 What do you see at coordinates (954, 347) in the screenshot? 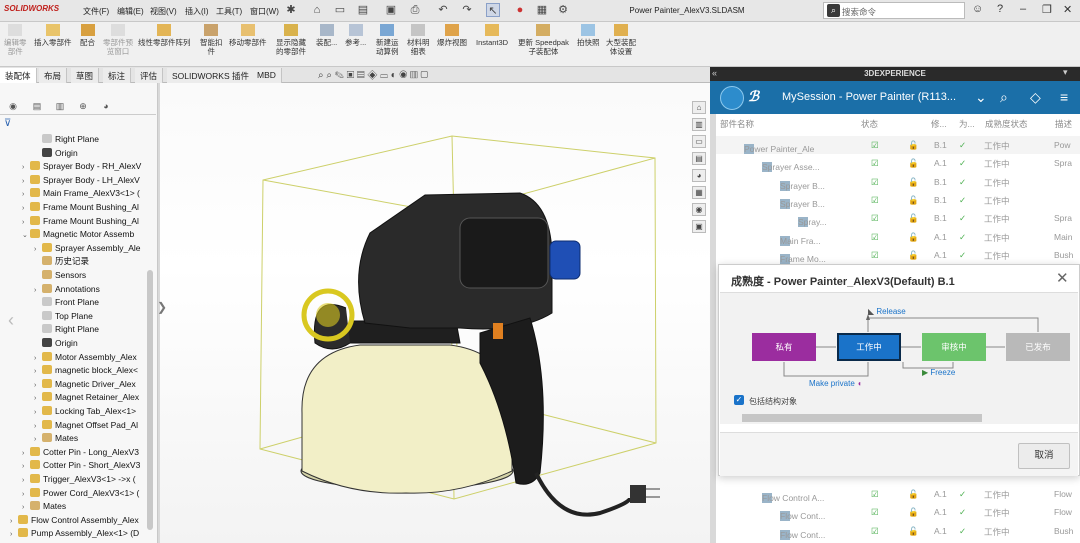
I see `state-frozen: 审核中` at bounding box center [954, 347].